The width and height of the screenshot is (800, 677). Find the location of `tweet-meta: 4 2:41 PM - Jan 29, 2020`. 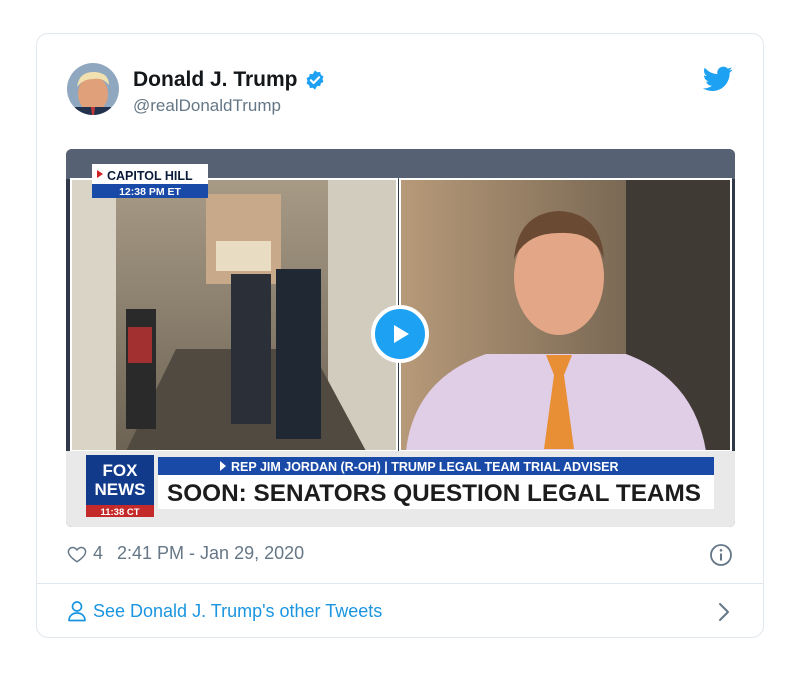

tweet-meta: 4 2:41 PM - Jan 29, 2020 is located at coordinates (185, 553).